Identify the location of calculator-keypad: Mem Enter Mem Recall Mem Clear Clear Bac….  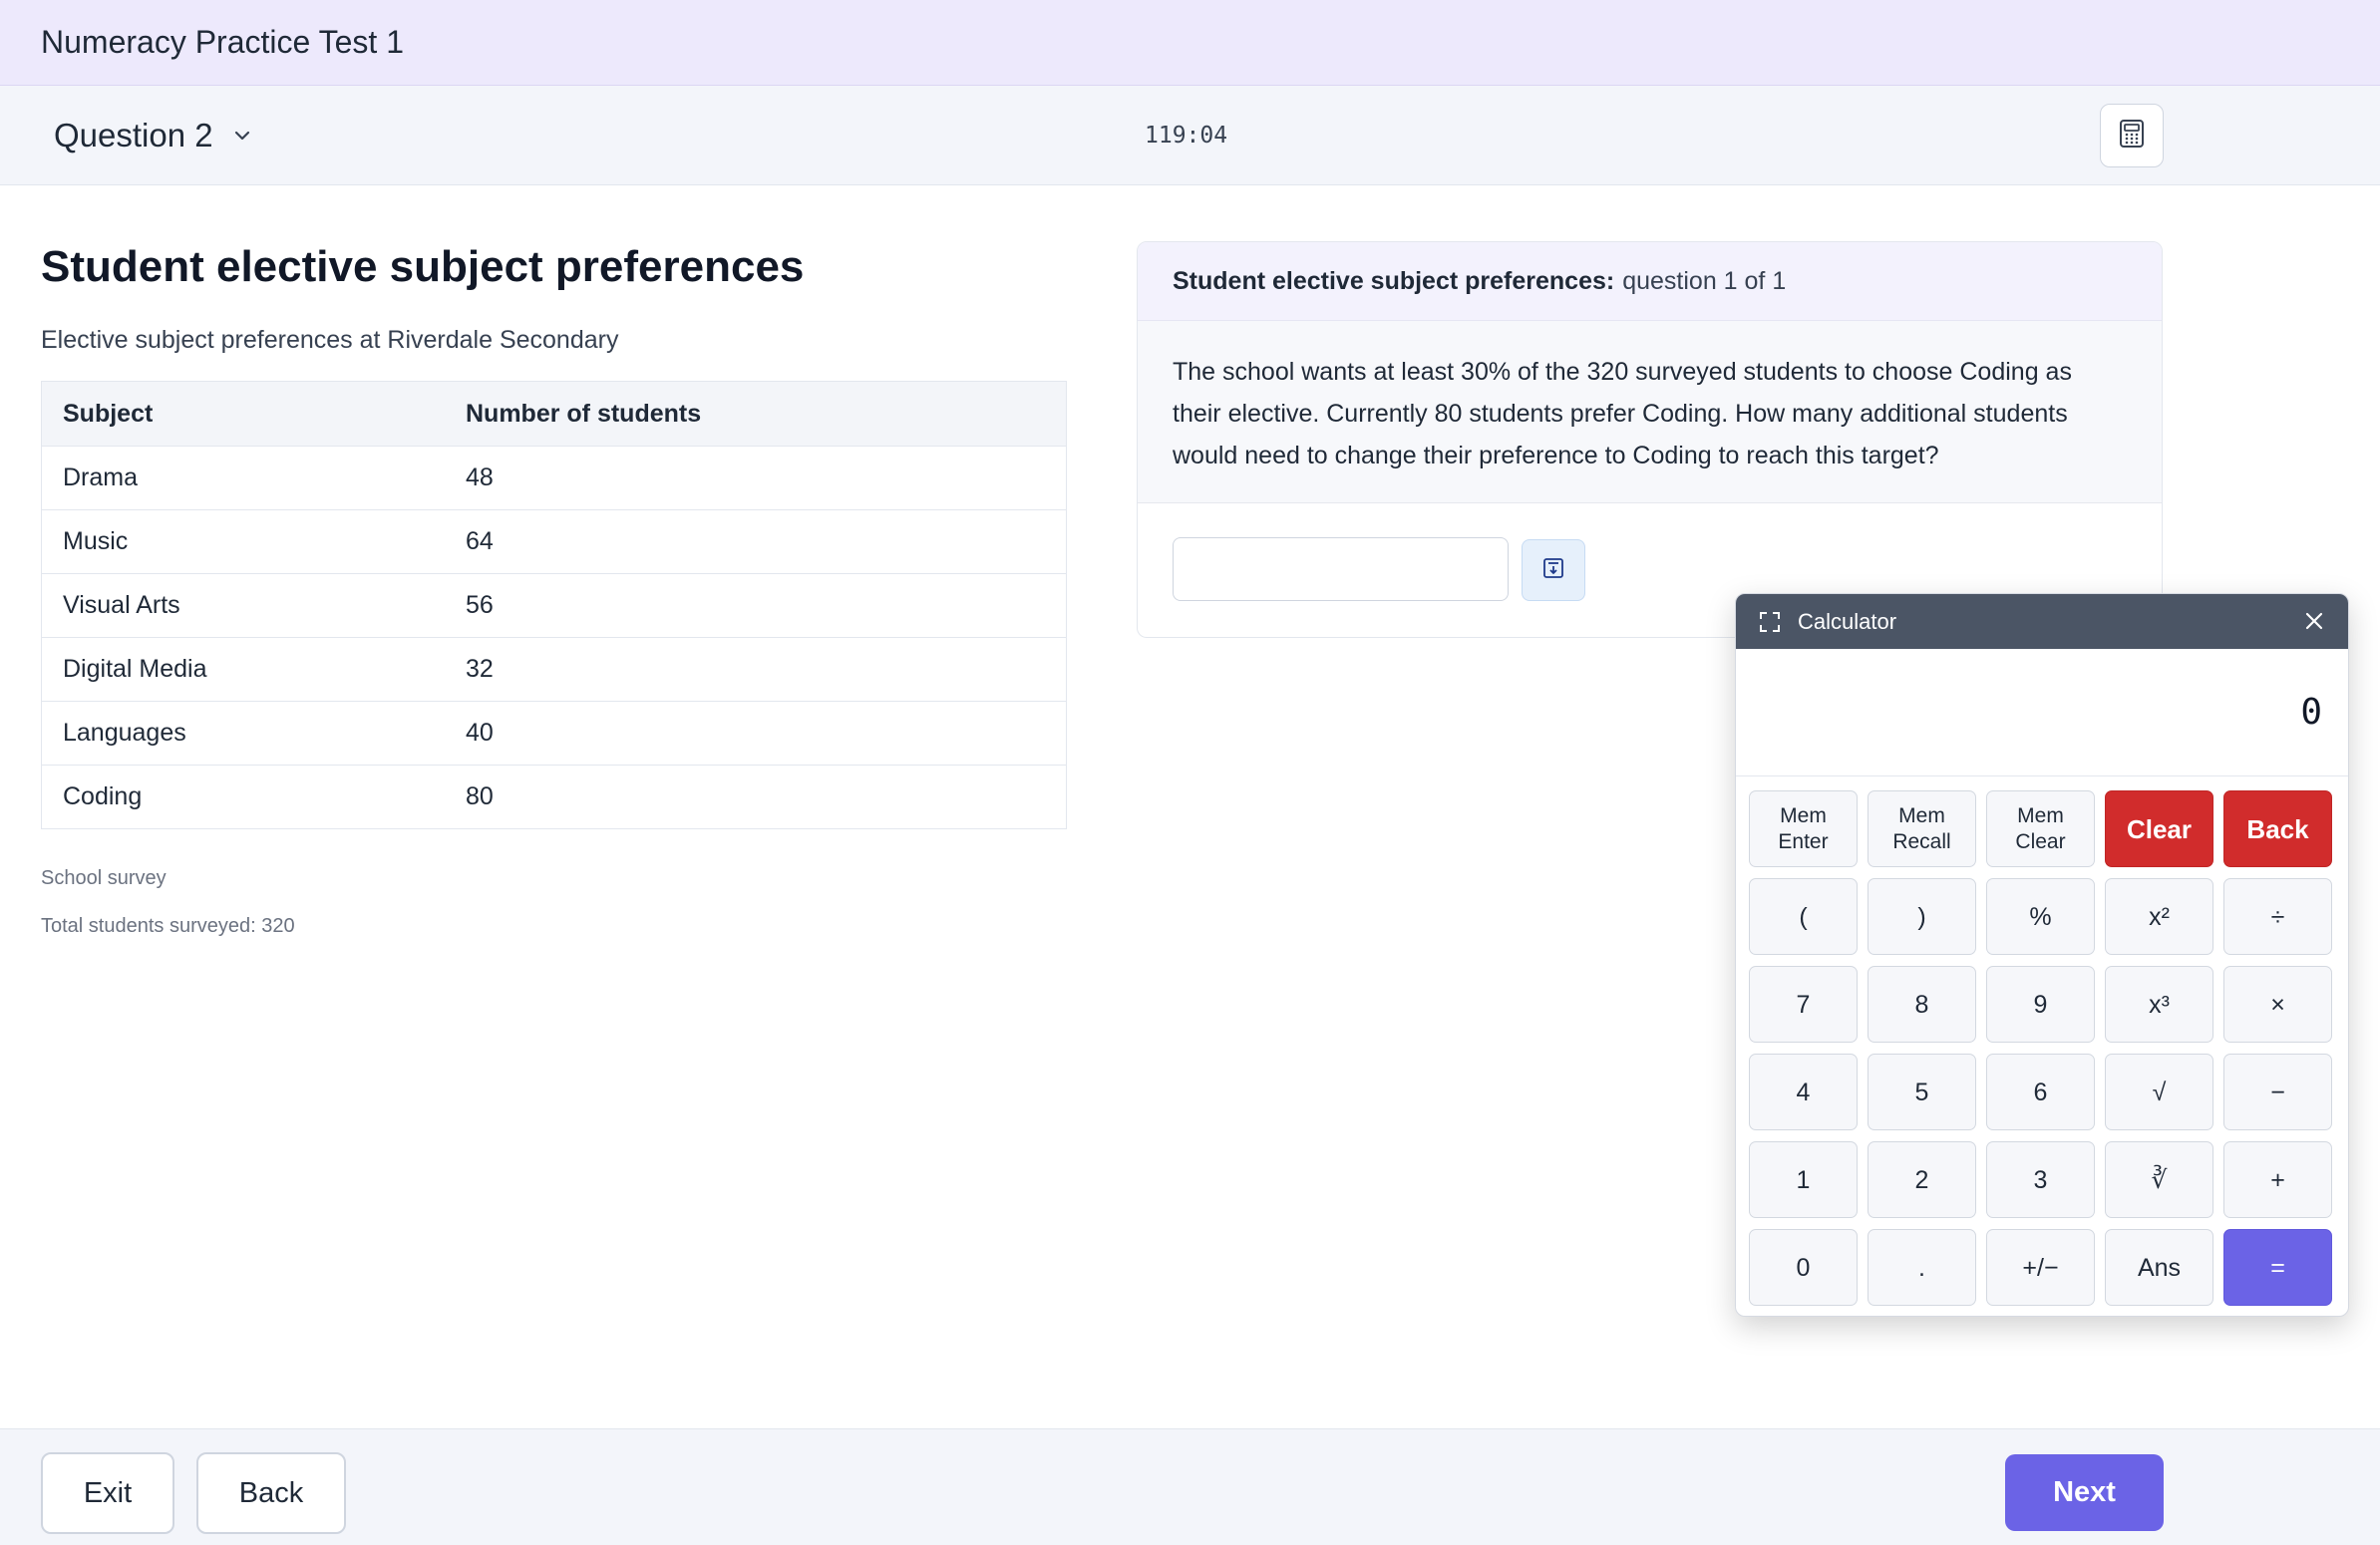
(2042, 1041).